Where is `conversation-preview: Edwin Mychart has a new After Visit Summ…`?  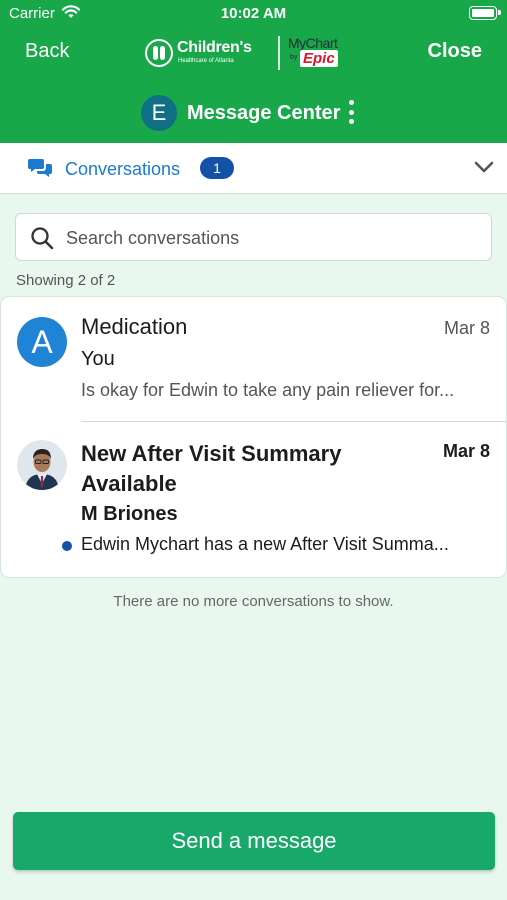
conversation-preview: Edwin Mychart has a new After Visit Summ… is located at coordinates (265, 544).